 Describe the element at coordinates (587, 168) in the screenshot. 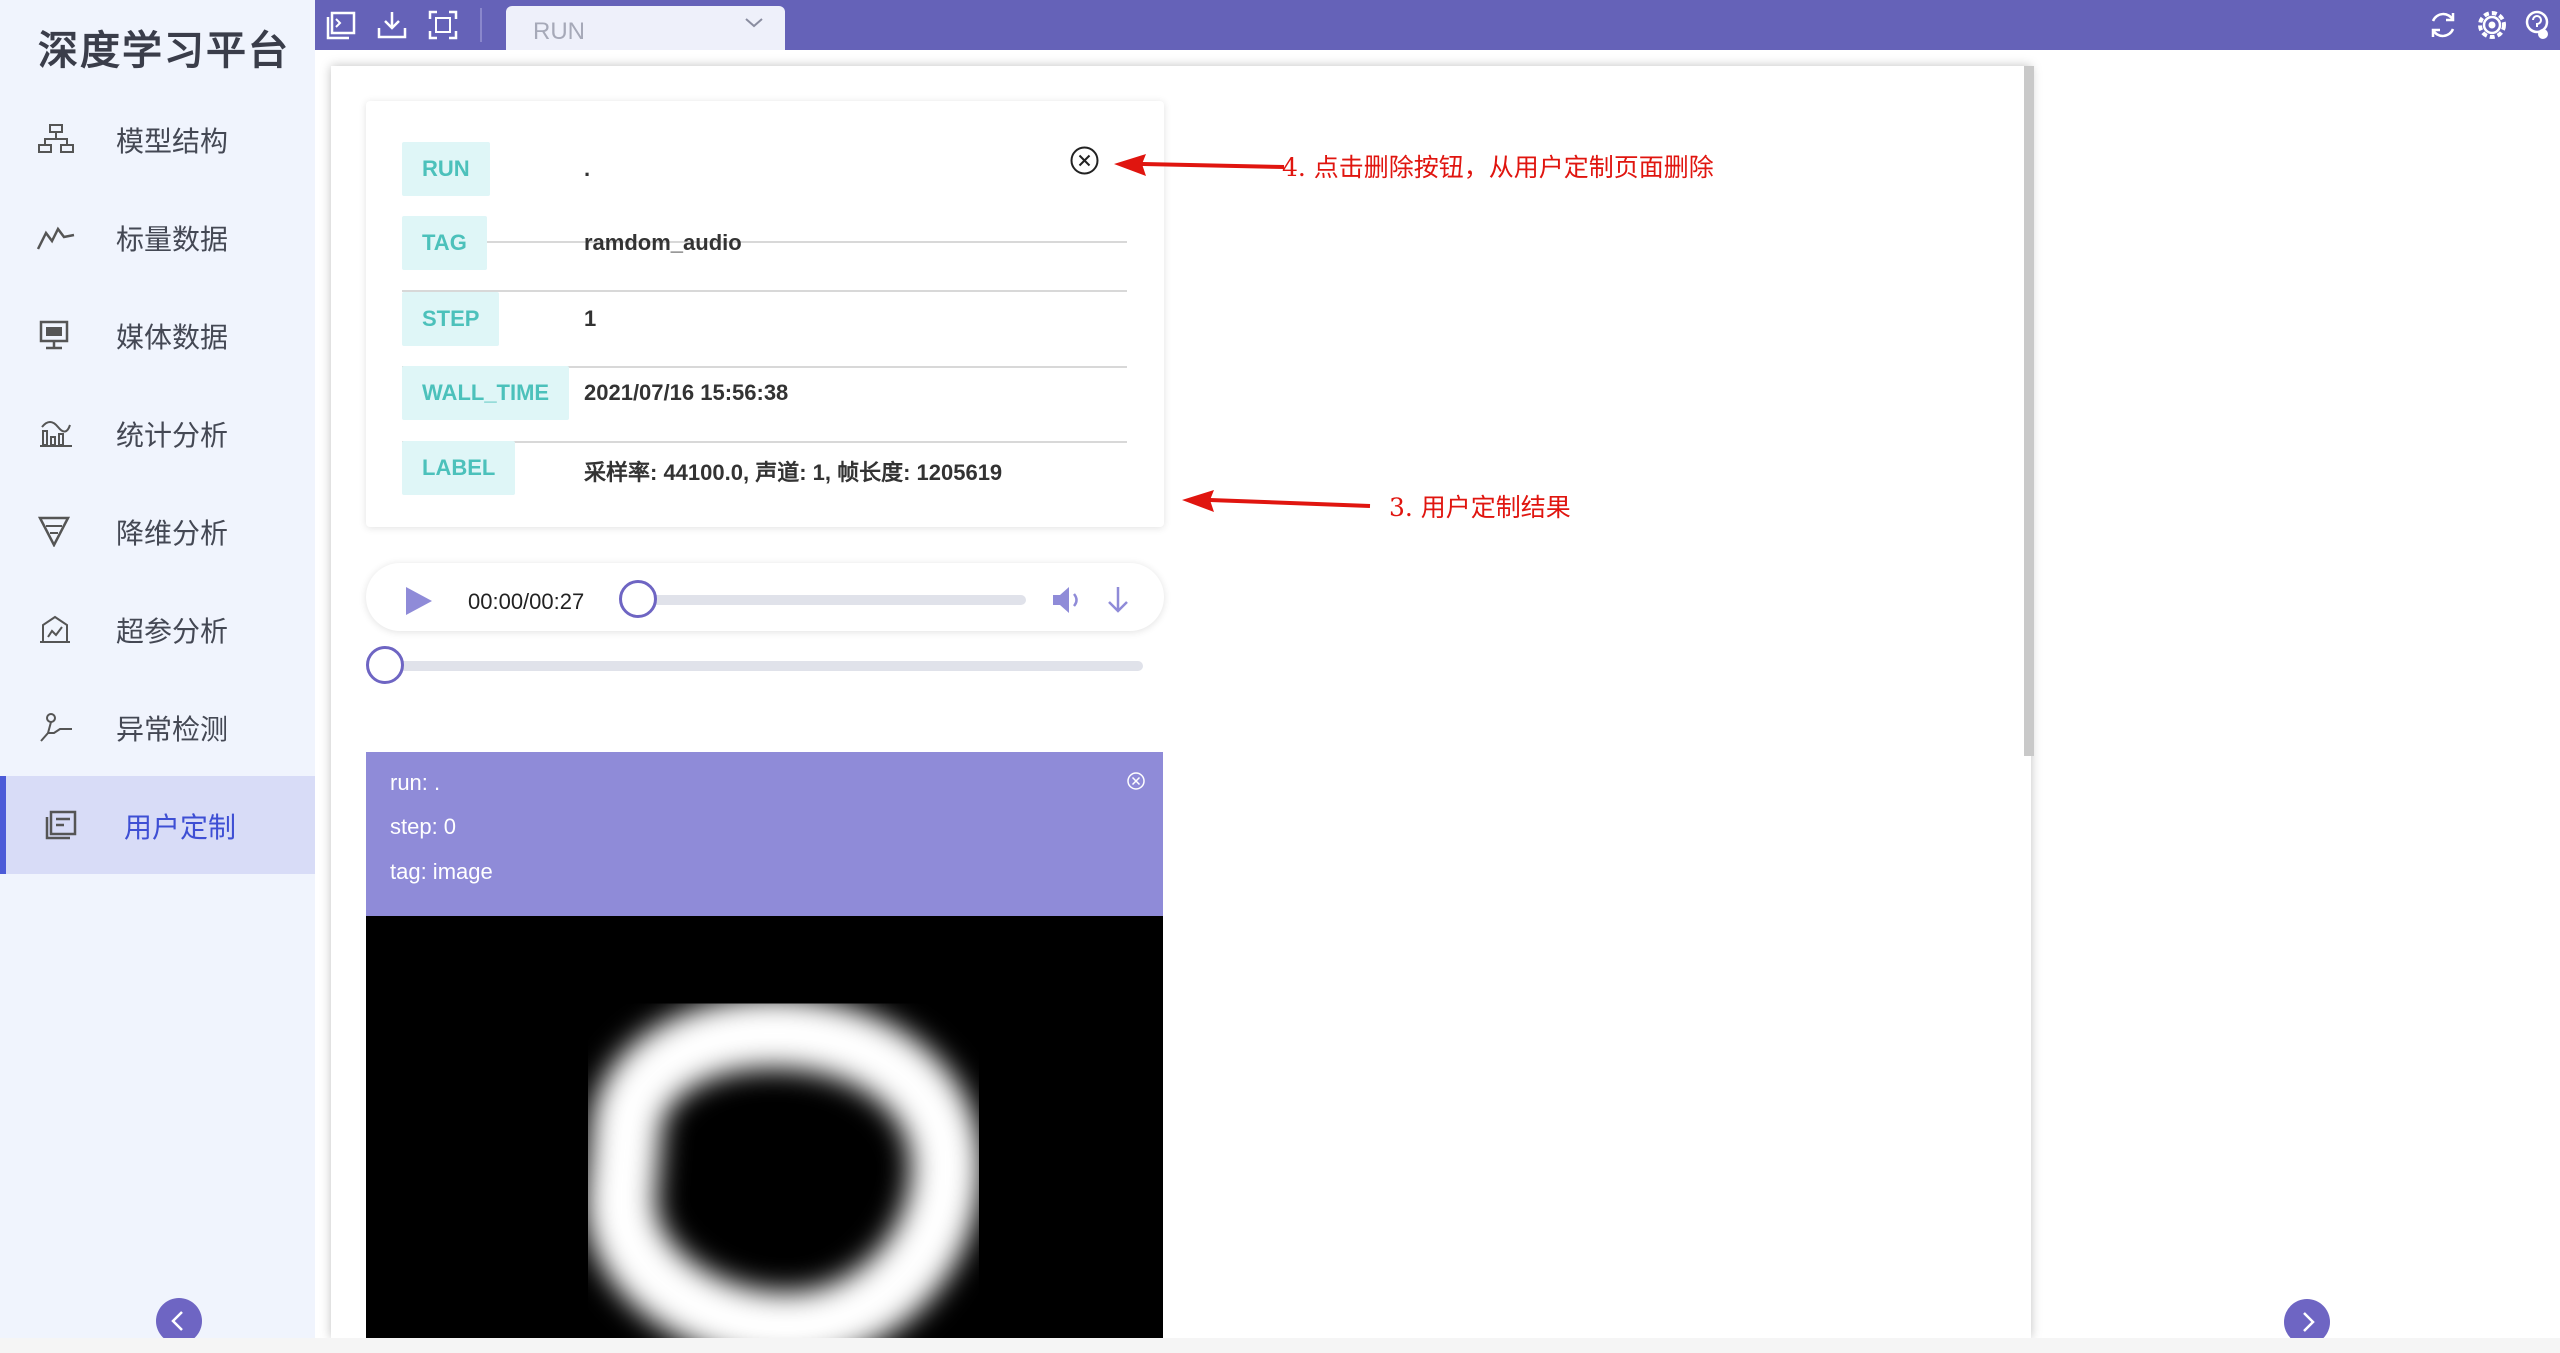

I see `info-value: .` at that location.